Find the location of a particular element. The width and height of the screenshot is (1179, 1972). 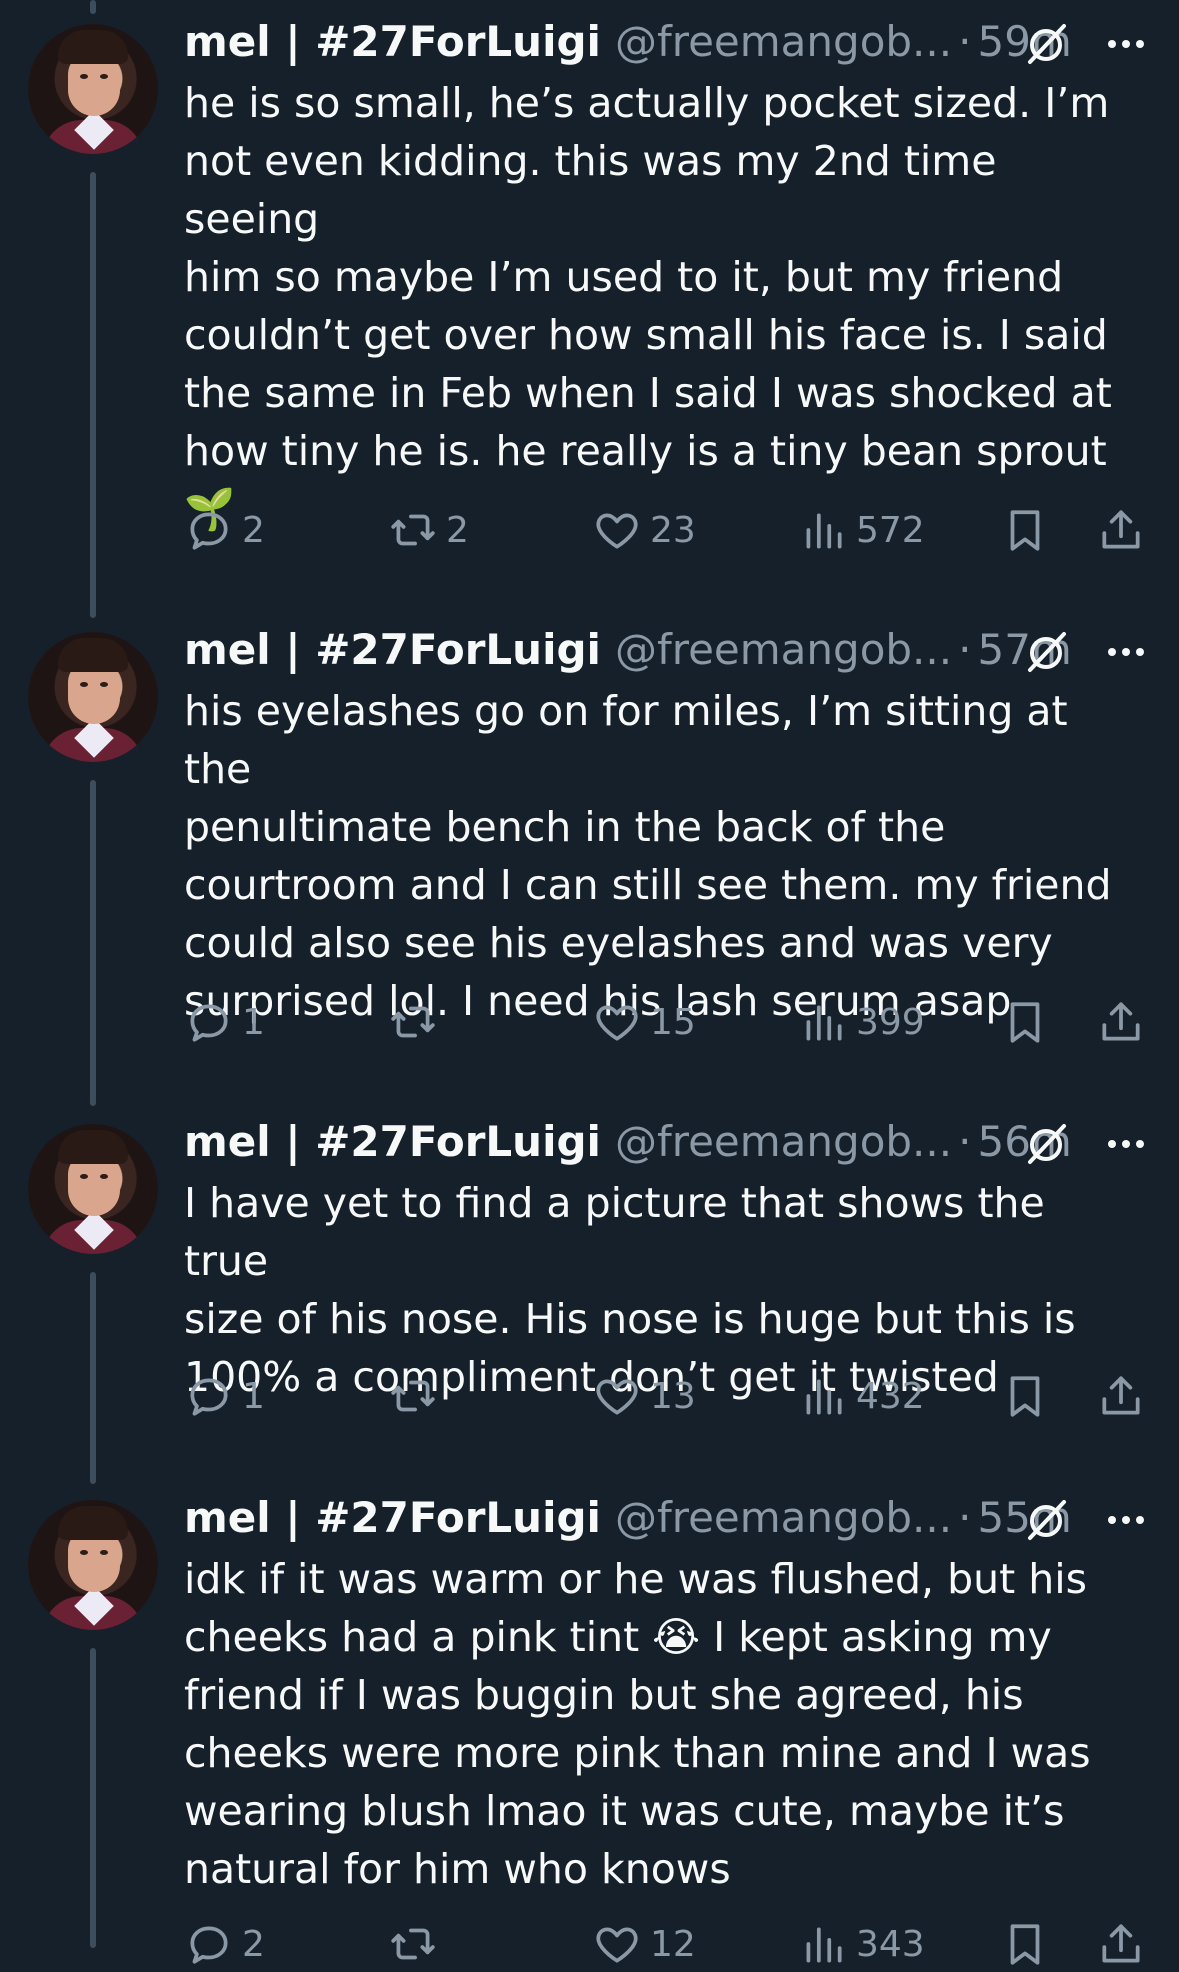

views-count: 572 is located at coordinates (890, 530).